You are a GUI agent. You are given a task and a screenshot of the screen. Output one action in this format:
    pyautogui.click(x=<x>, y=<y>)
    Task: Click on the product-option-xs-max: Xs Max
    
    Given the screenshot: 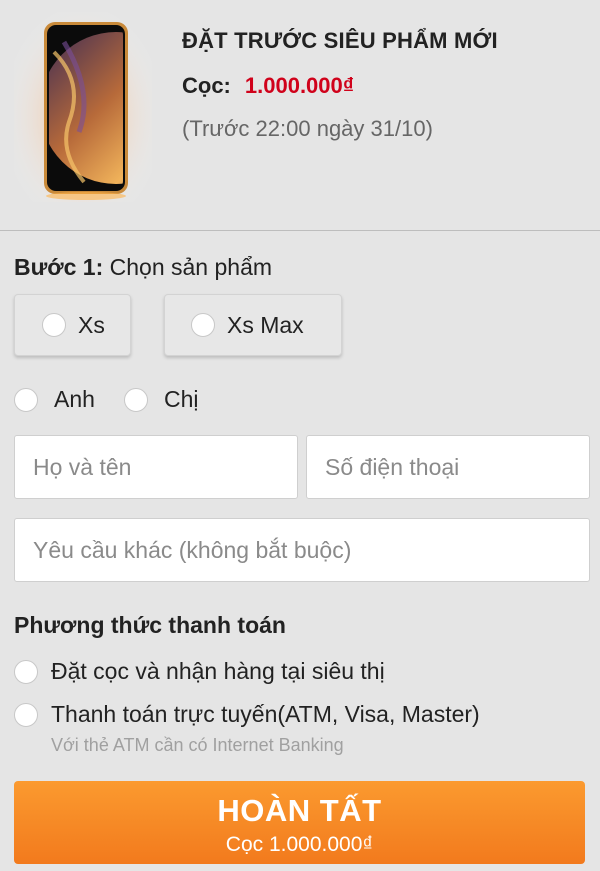 What is the action you would take?
    pyautogui.click(x=253, y=325)
    